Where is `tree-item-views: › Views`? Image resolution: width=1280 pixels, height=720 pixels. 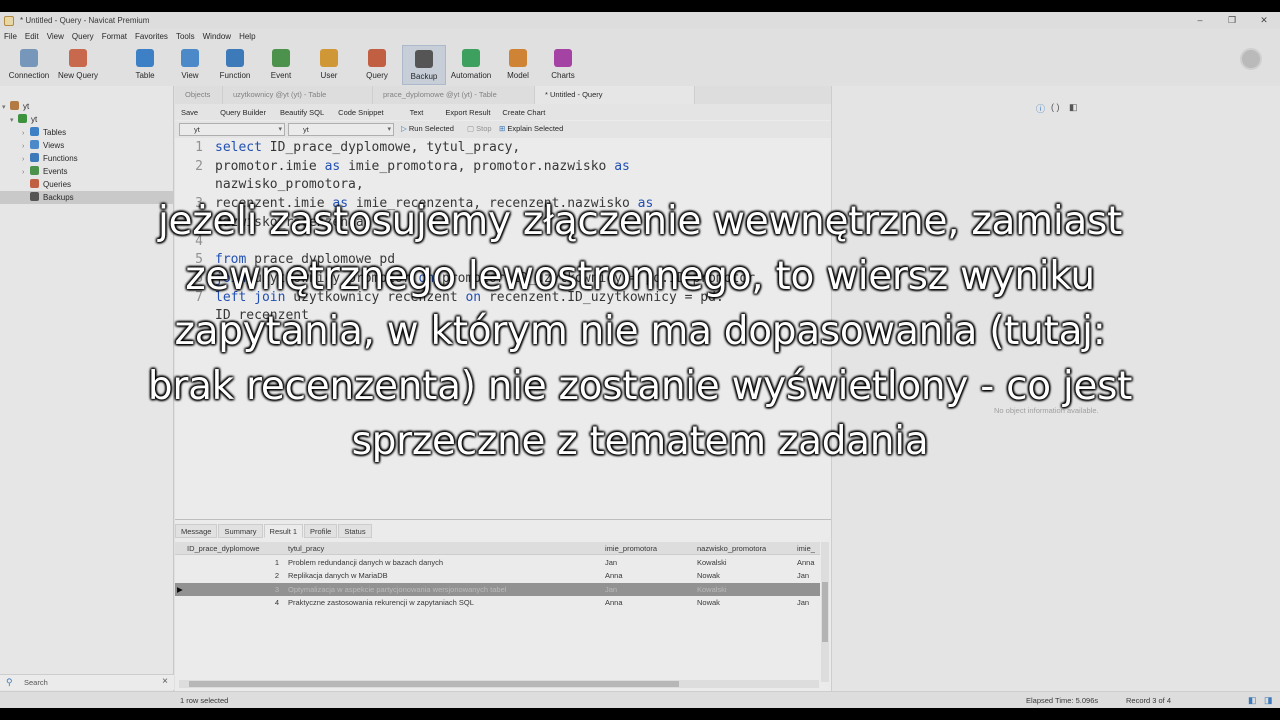 tree-item-views: › Views is located at coordinates (87, 145).